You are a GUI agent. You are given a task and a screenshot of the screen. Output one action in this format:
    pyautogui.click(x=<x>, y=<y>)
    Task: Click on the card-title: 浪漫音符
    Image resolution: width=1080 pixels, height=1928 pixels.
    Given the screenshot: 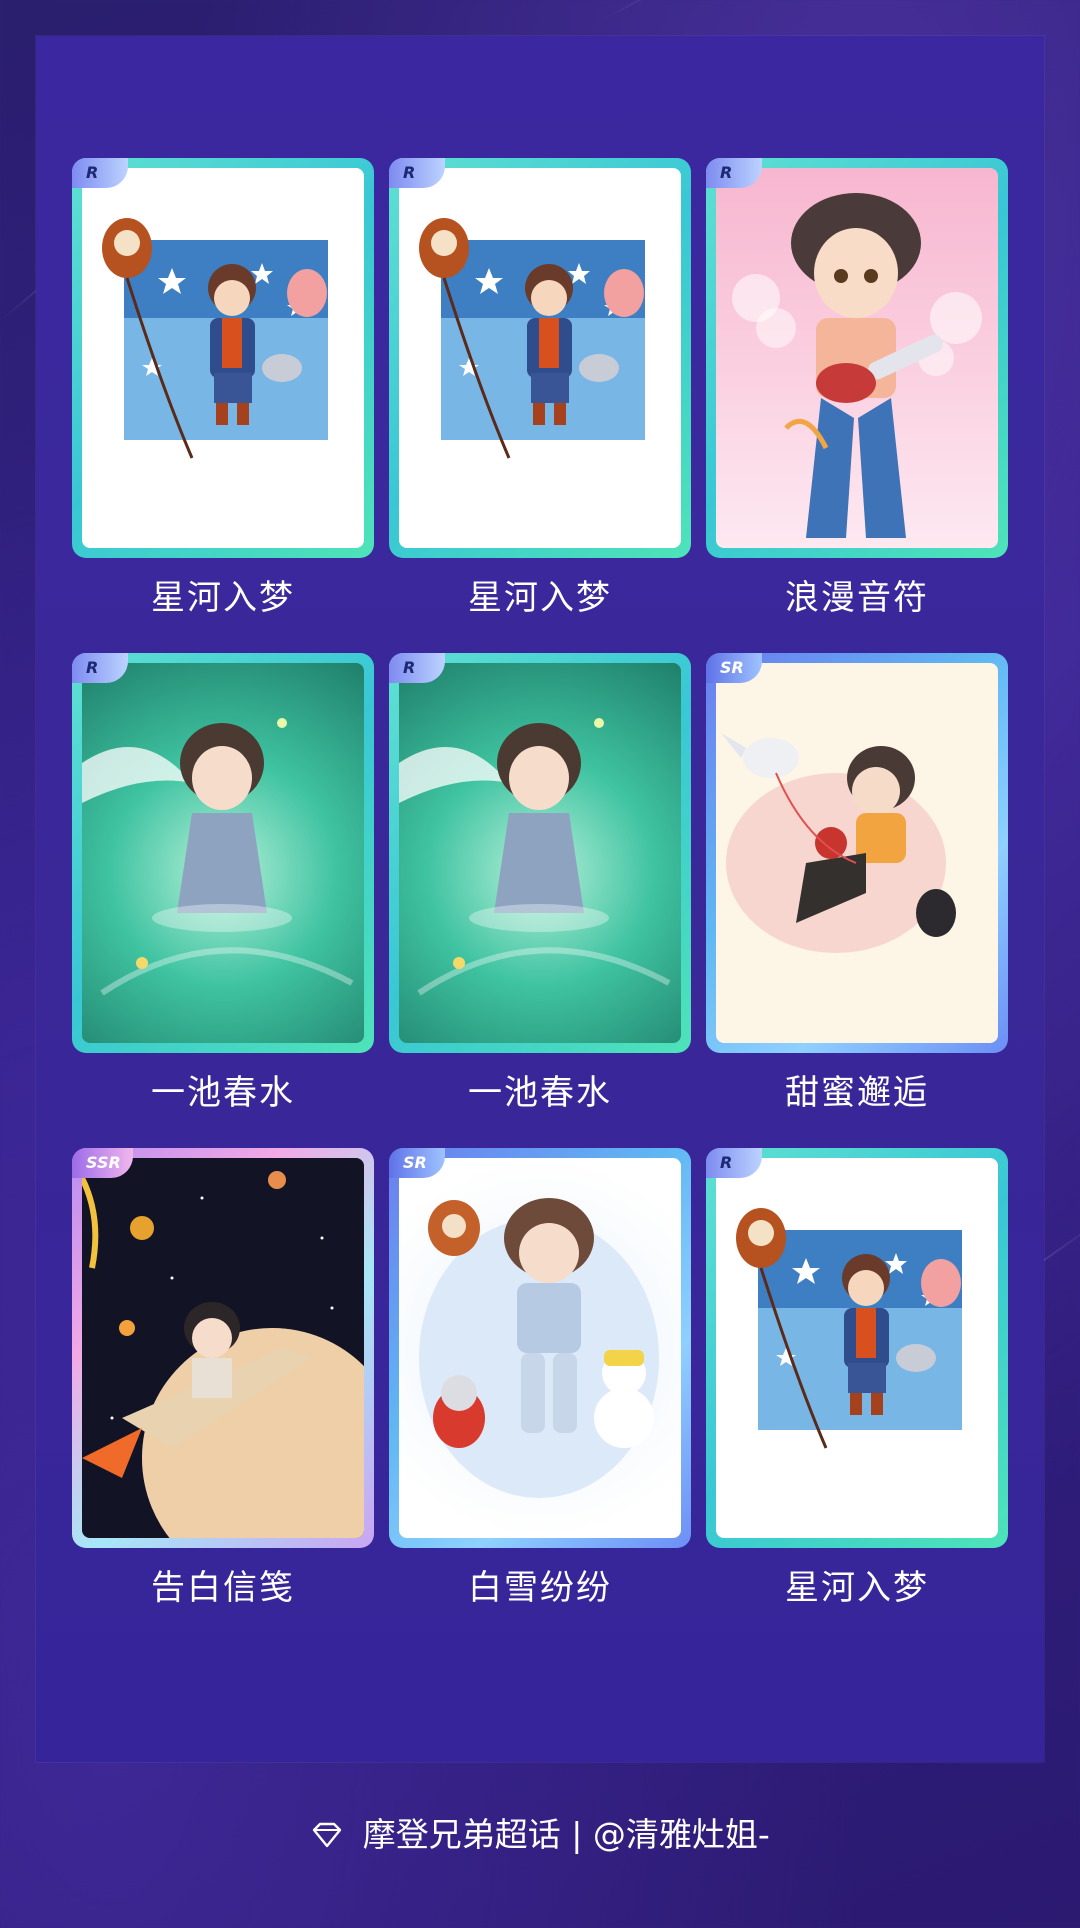 What is the action you would take?
    pyautogui.click(x=857, y=598)
    